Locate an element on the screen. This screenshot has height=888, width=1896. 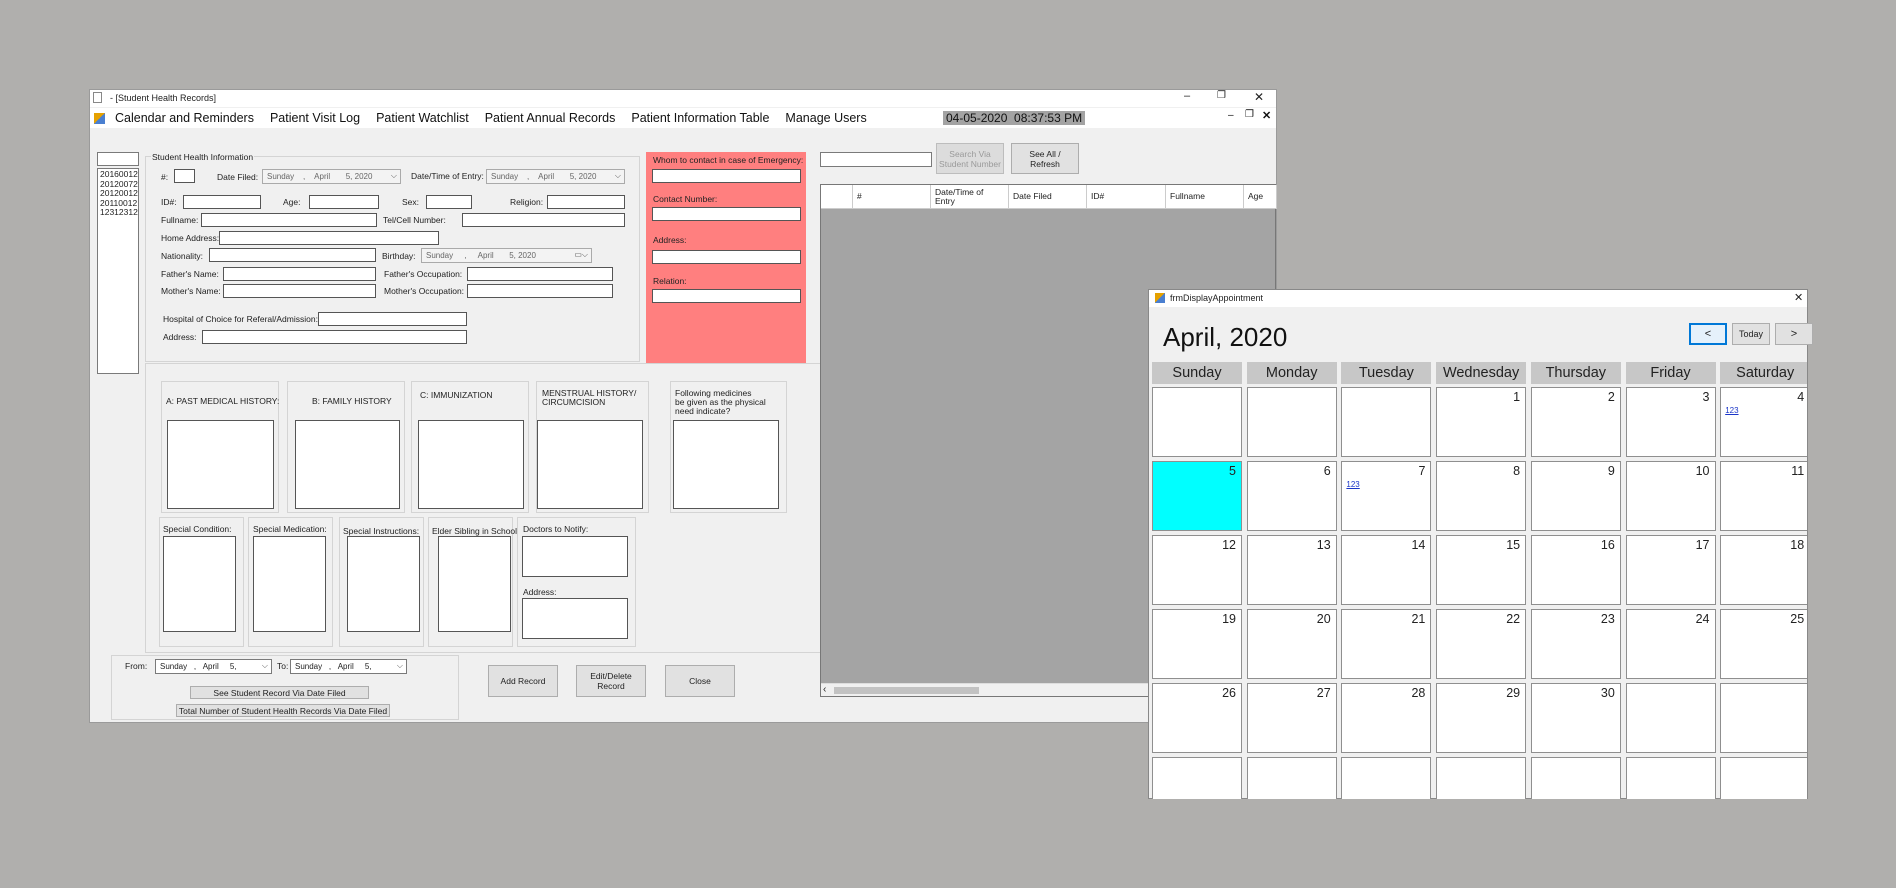
scrollbar-thumb is located at coordinates (906, 690).